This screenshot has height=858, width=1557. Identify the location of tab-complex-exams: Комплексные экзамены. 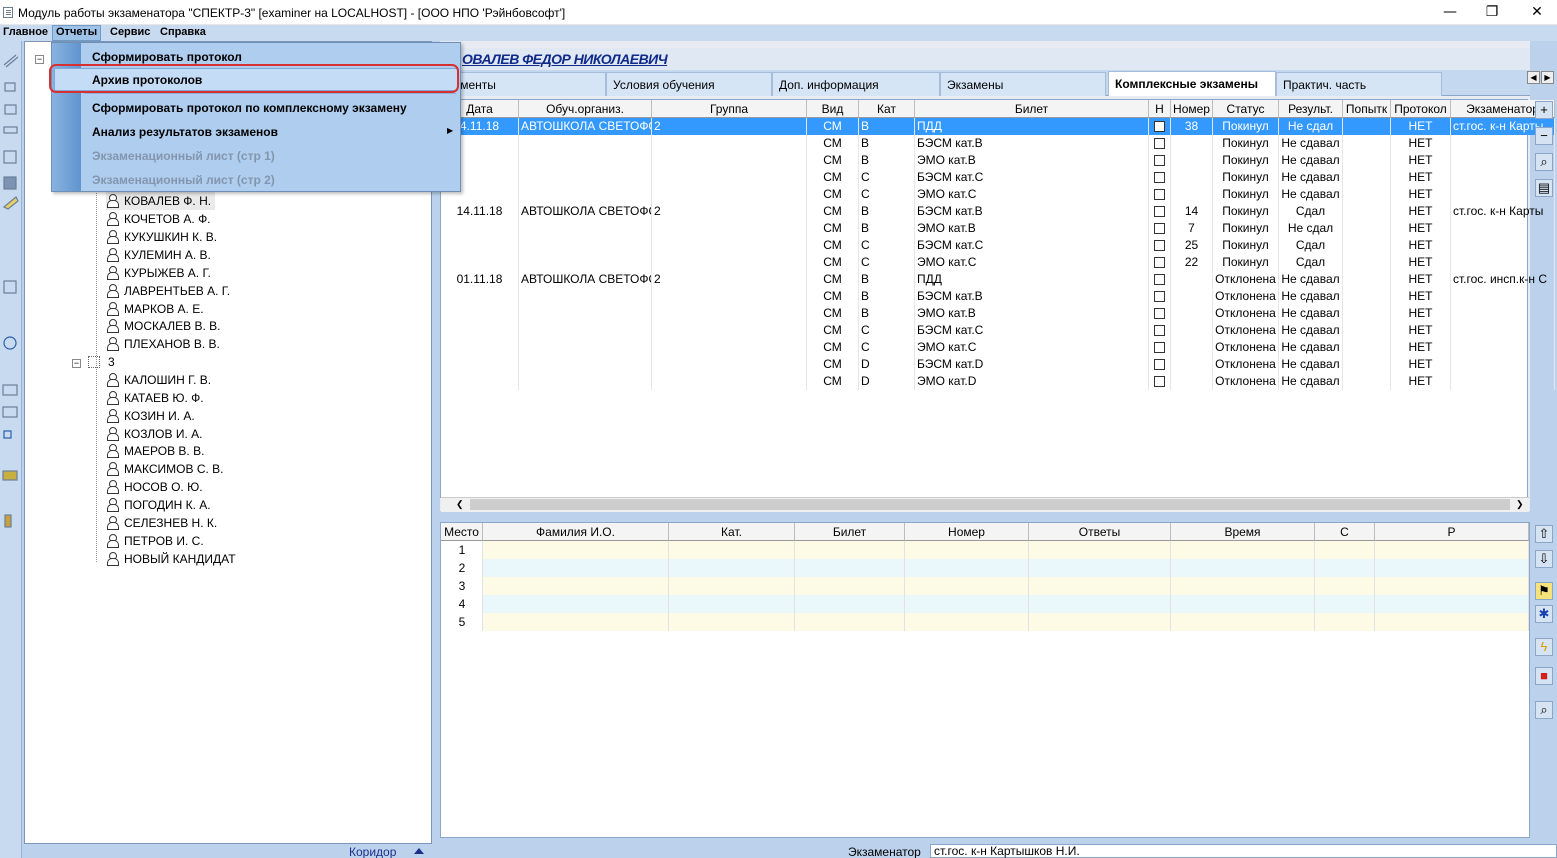
(1192, 83).